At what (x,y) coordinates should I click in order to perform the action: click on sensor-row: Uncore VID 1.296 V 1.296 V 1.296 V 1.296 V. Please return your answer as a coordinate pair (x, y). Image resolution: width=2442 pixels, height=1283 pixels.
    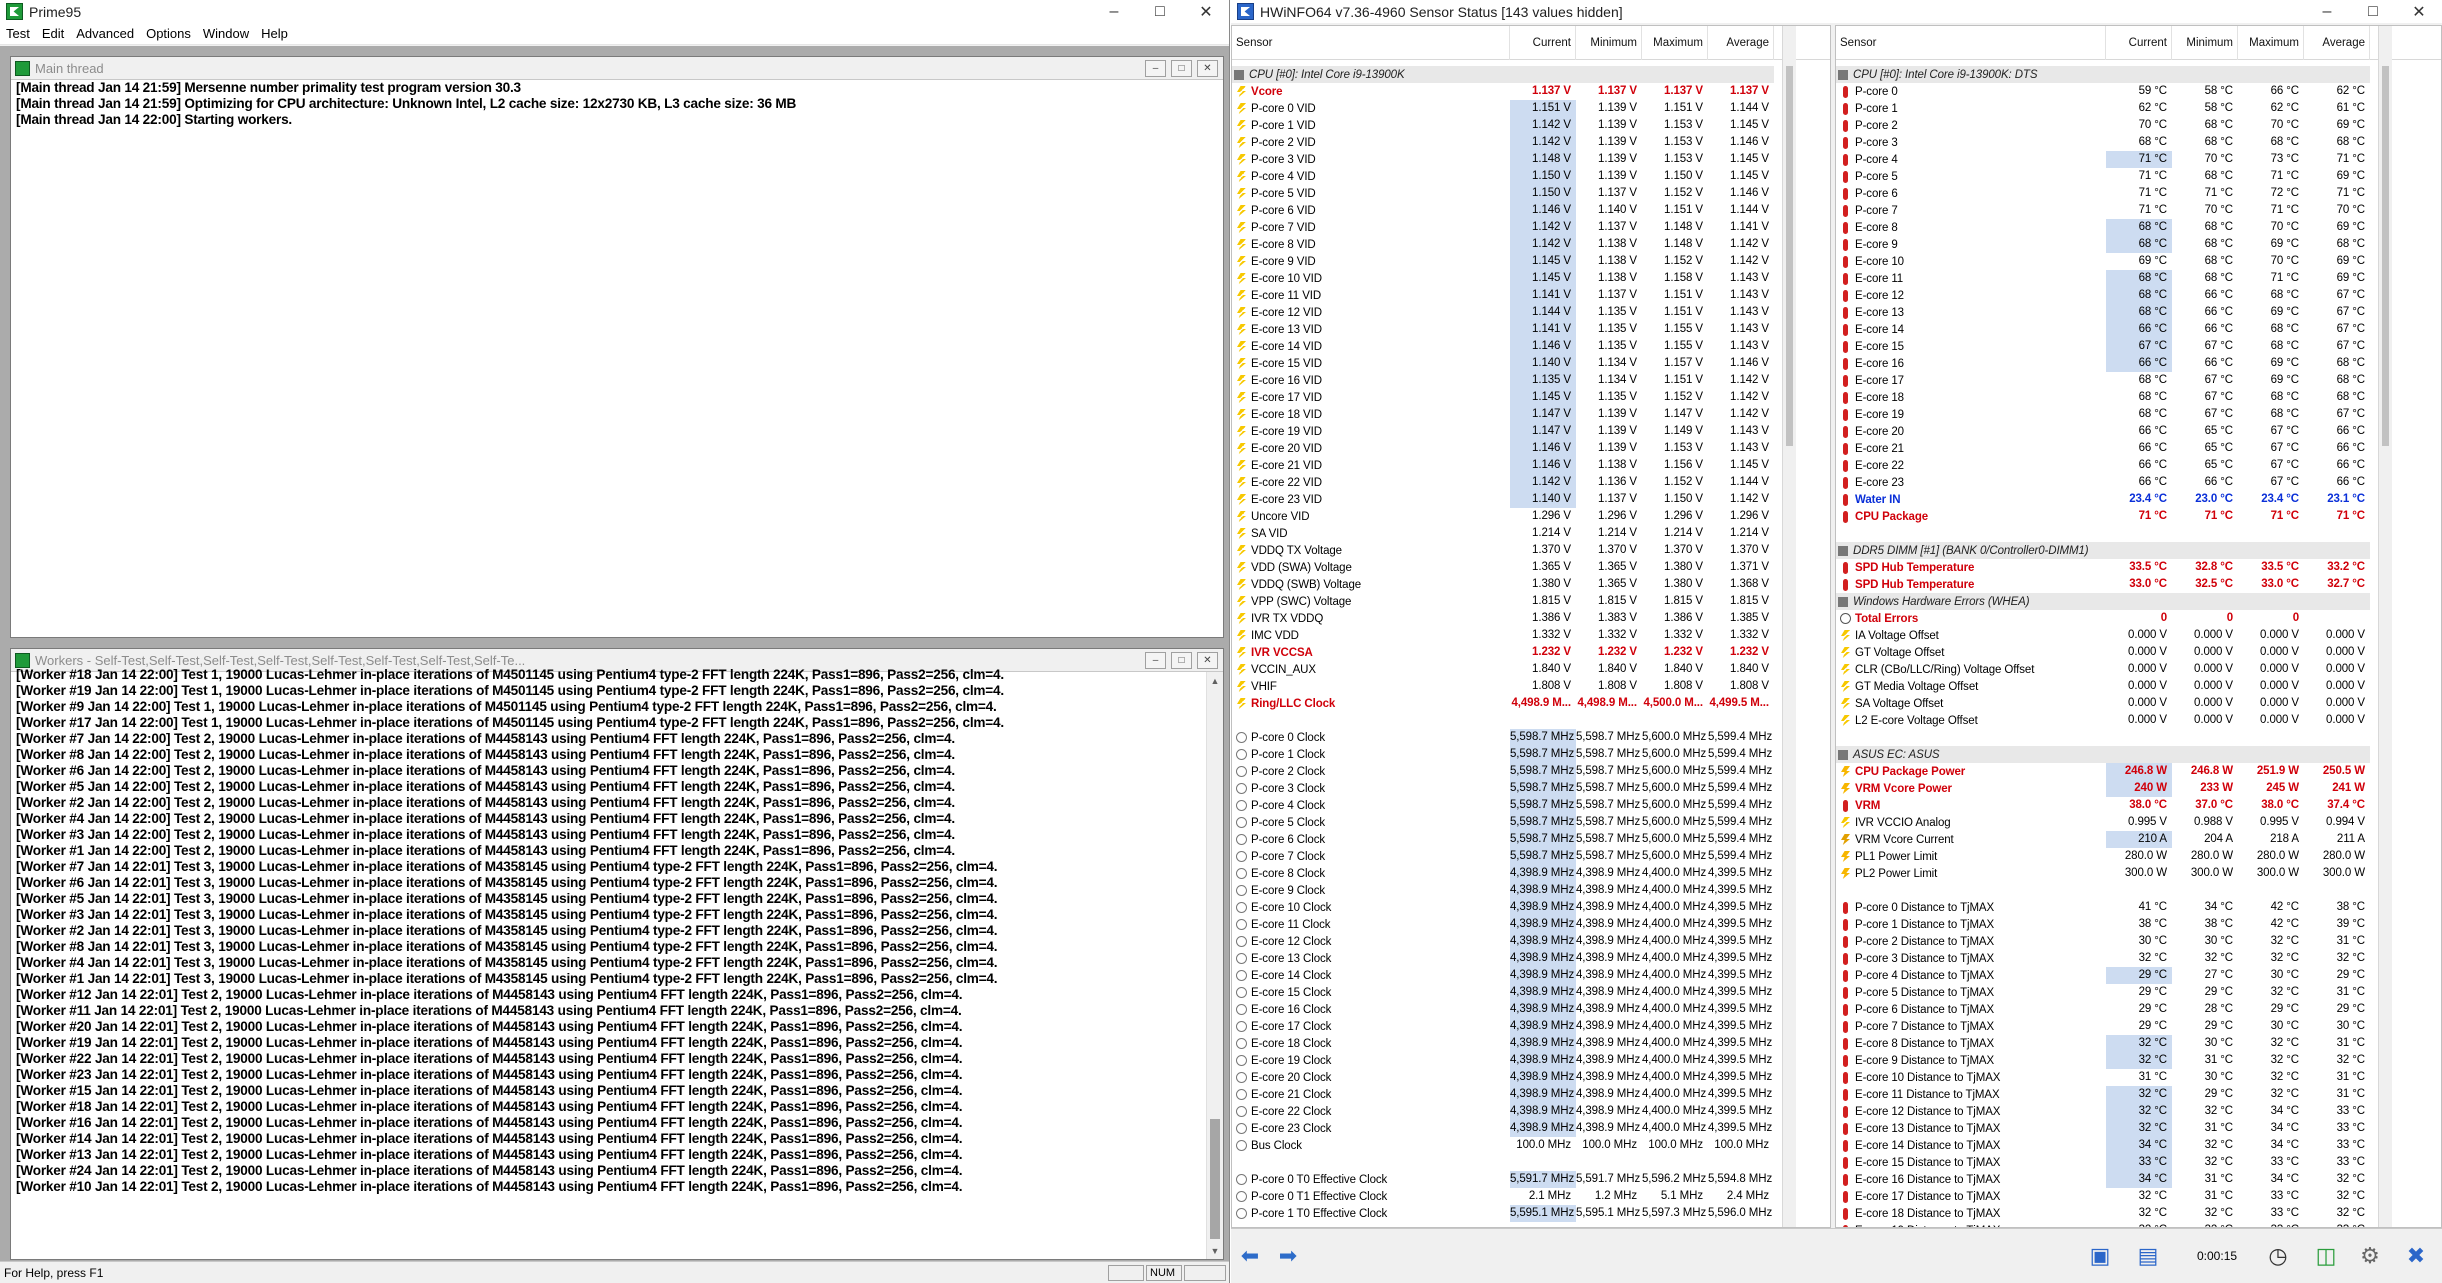
    Looking at the image, I should click on (1531, 516).